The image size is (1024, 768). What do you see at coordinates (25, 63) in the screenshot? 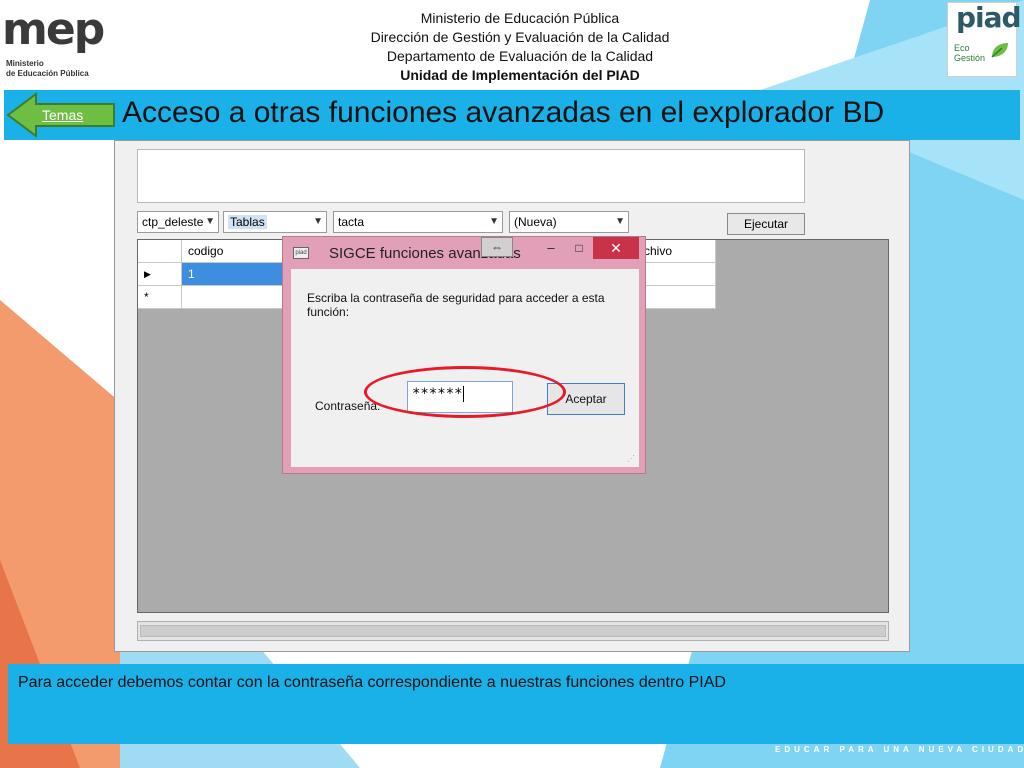
I see `mep-logo-subtitle-1: Ministerio` at bounding box center [25, 63].